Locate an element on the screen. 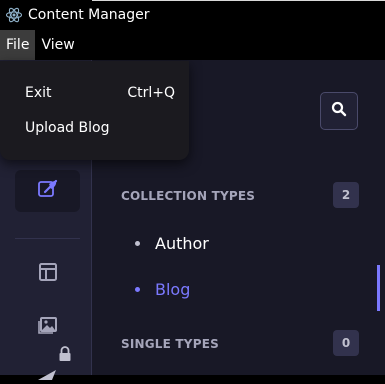  image-icon is located at coordinates (47, 326).